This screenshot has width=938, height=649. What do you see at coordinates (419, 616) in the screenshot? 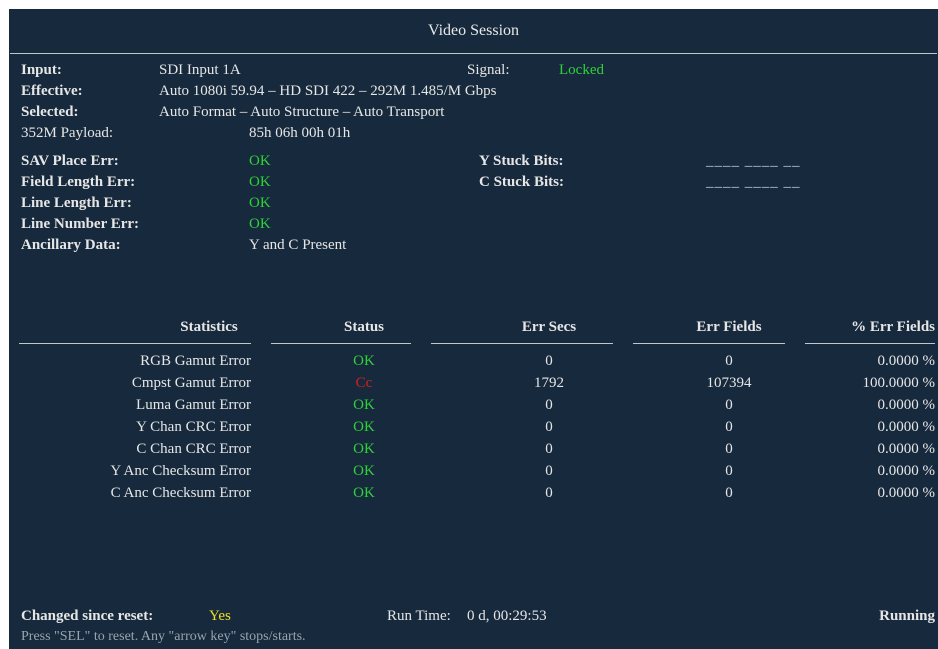
I see `run-time-label: Run Time:` at bounding box center [419, 616].